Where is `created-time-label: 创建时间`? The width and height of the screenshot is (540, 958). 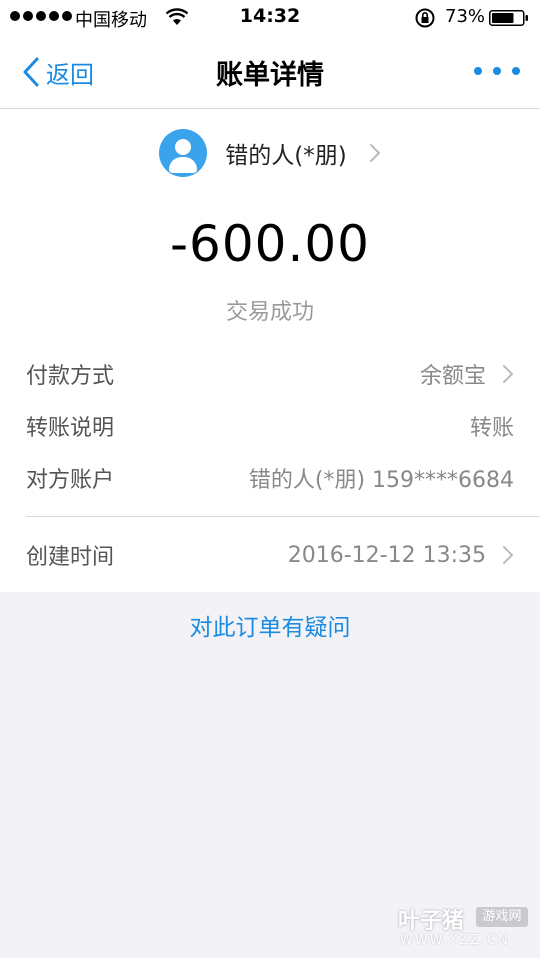 created-time-label: 创建时间 is located at coordinates (70, 557).